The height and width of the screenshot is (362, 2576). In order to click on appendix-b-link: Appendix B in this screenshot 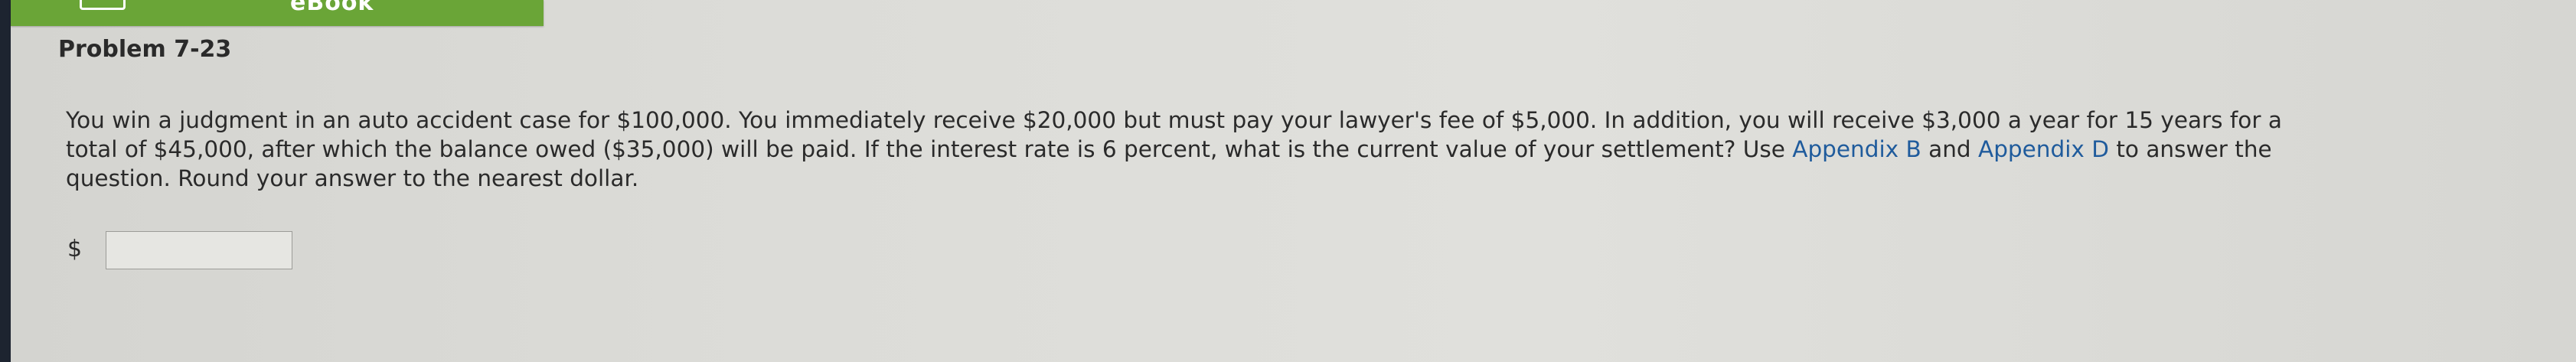, I will do `click(1856, 149)`.